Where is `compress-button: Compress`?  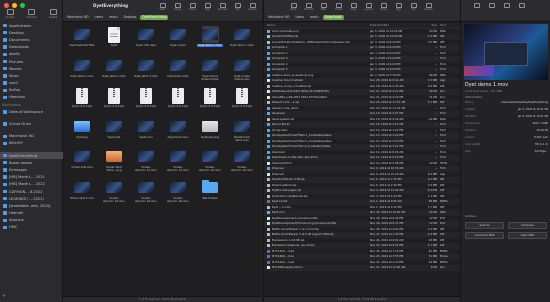 compress-button: Compress is located at coordinates (527, 225).